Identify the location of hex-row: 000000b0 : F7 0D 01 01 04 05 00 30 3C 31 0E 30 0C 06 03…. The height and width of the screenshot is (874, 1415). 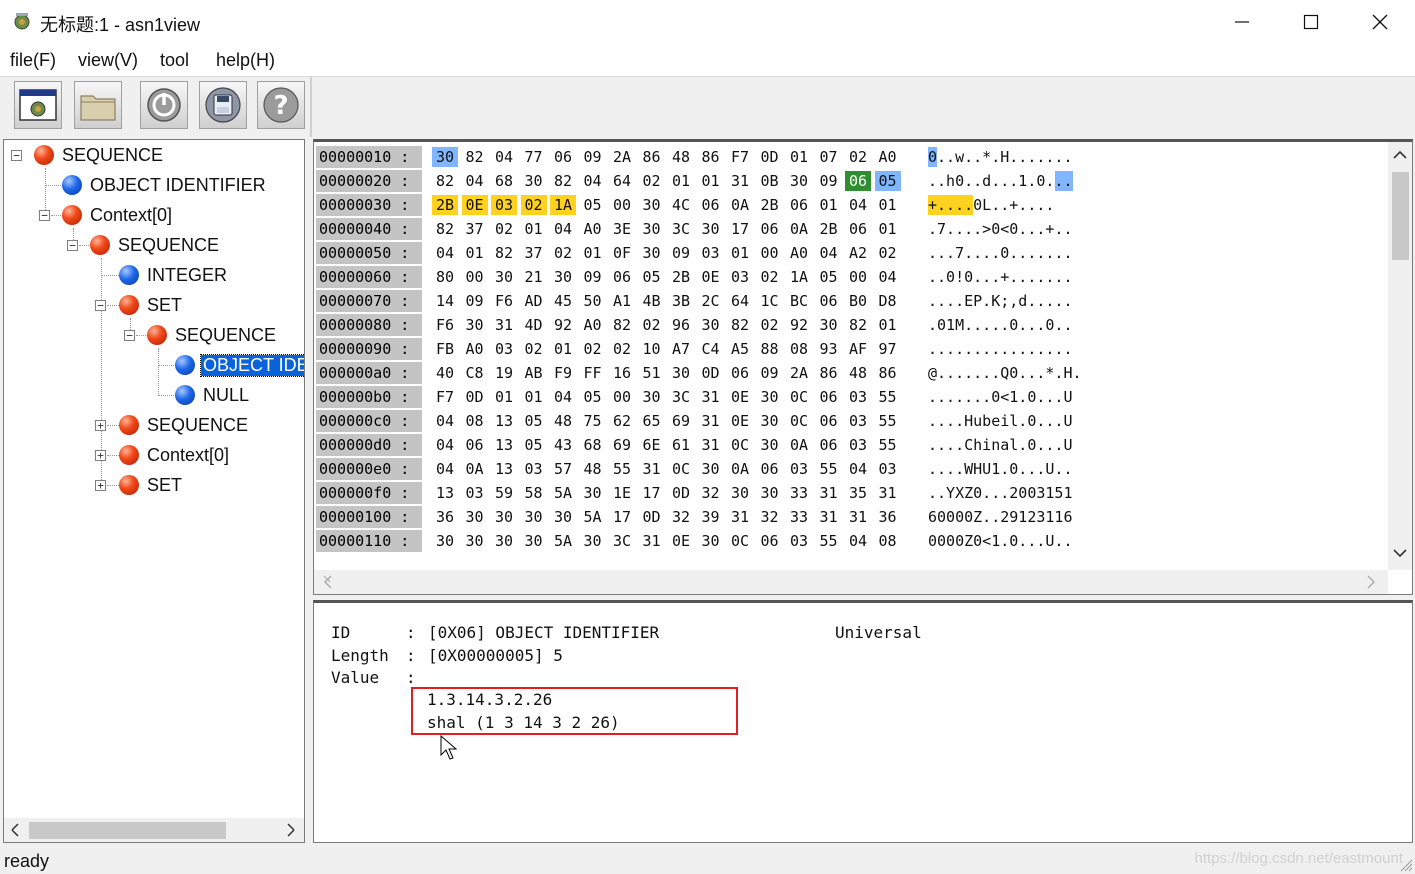
(846, 397).